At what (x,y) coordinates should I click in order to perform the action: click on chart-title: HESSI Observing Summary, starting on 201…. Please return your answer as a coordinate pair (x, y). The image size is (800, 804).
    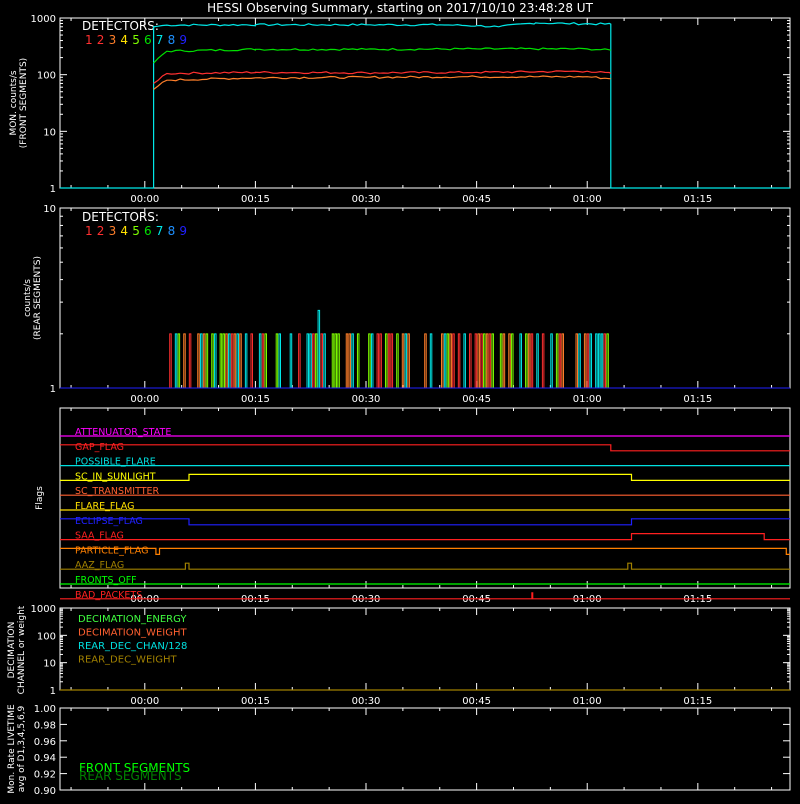
    Looking at the image, I should click on (400, 8).